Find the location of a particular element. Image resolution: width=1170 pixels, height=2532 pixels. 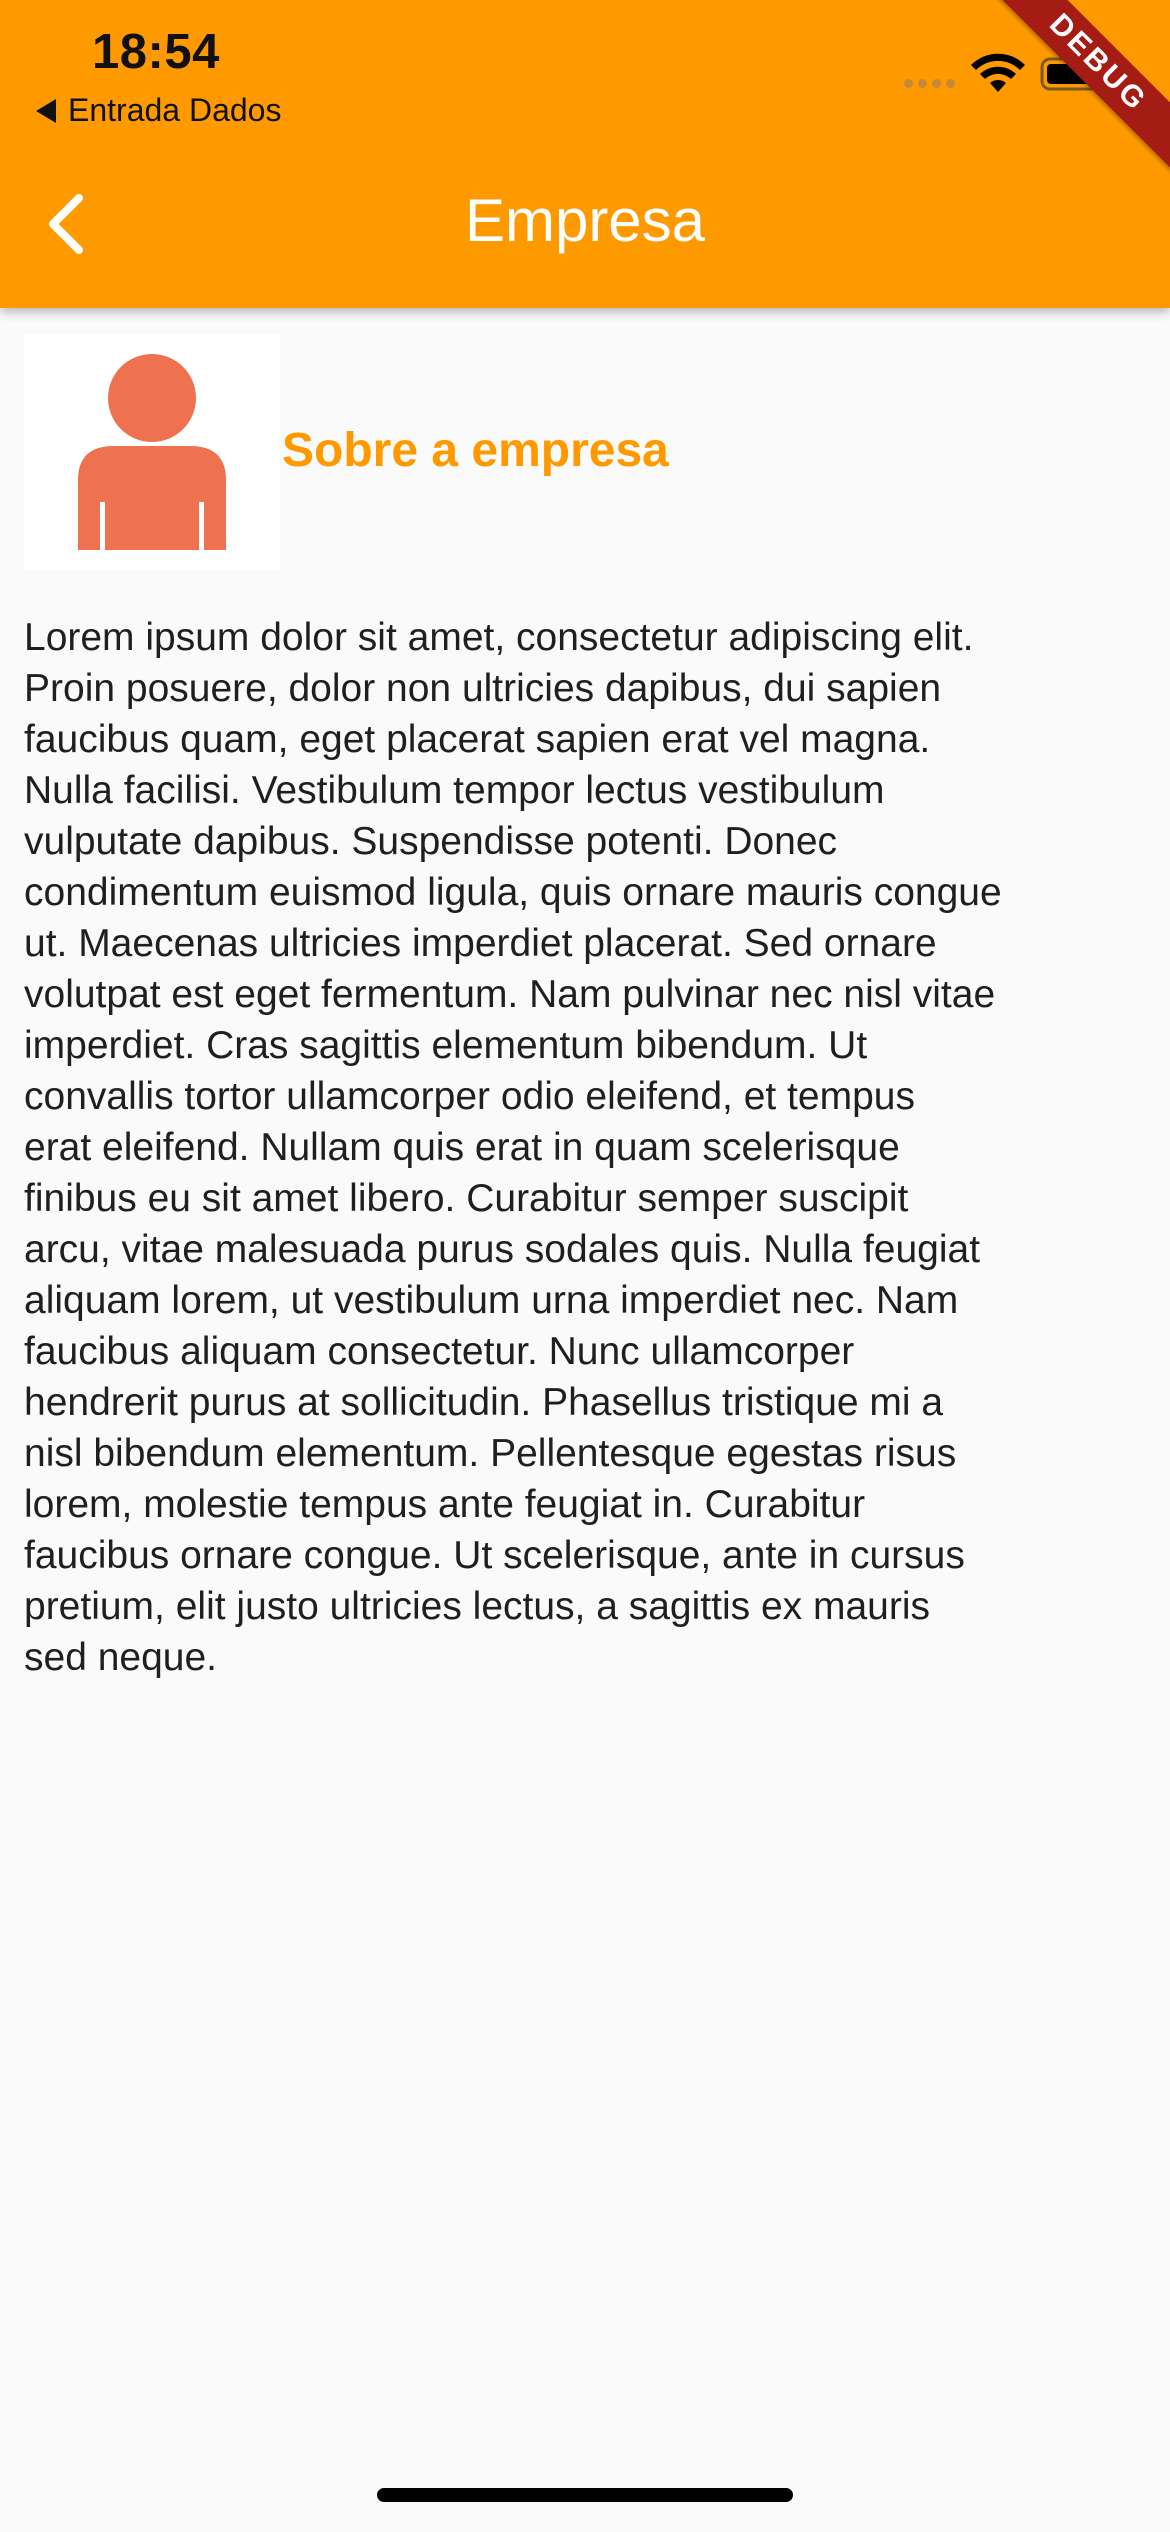

back-to-app-label: Entrada Dados is located at coordinates (175, 110).